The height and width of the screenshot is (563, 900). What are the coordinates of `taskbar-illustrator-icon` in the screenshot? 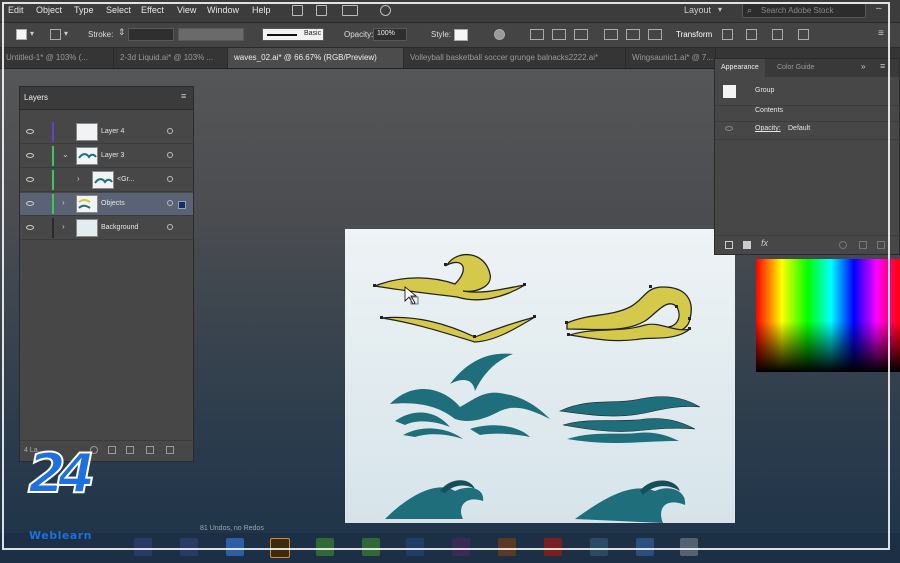 It's located at (280, 548).